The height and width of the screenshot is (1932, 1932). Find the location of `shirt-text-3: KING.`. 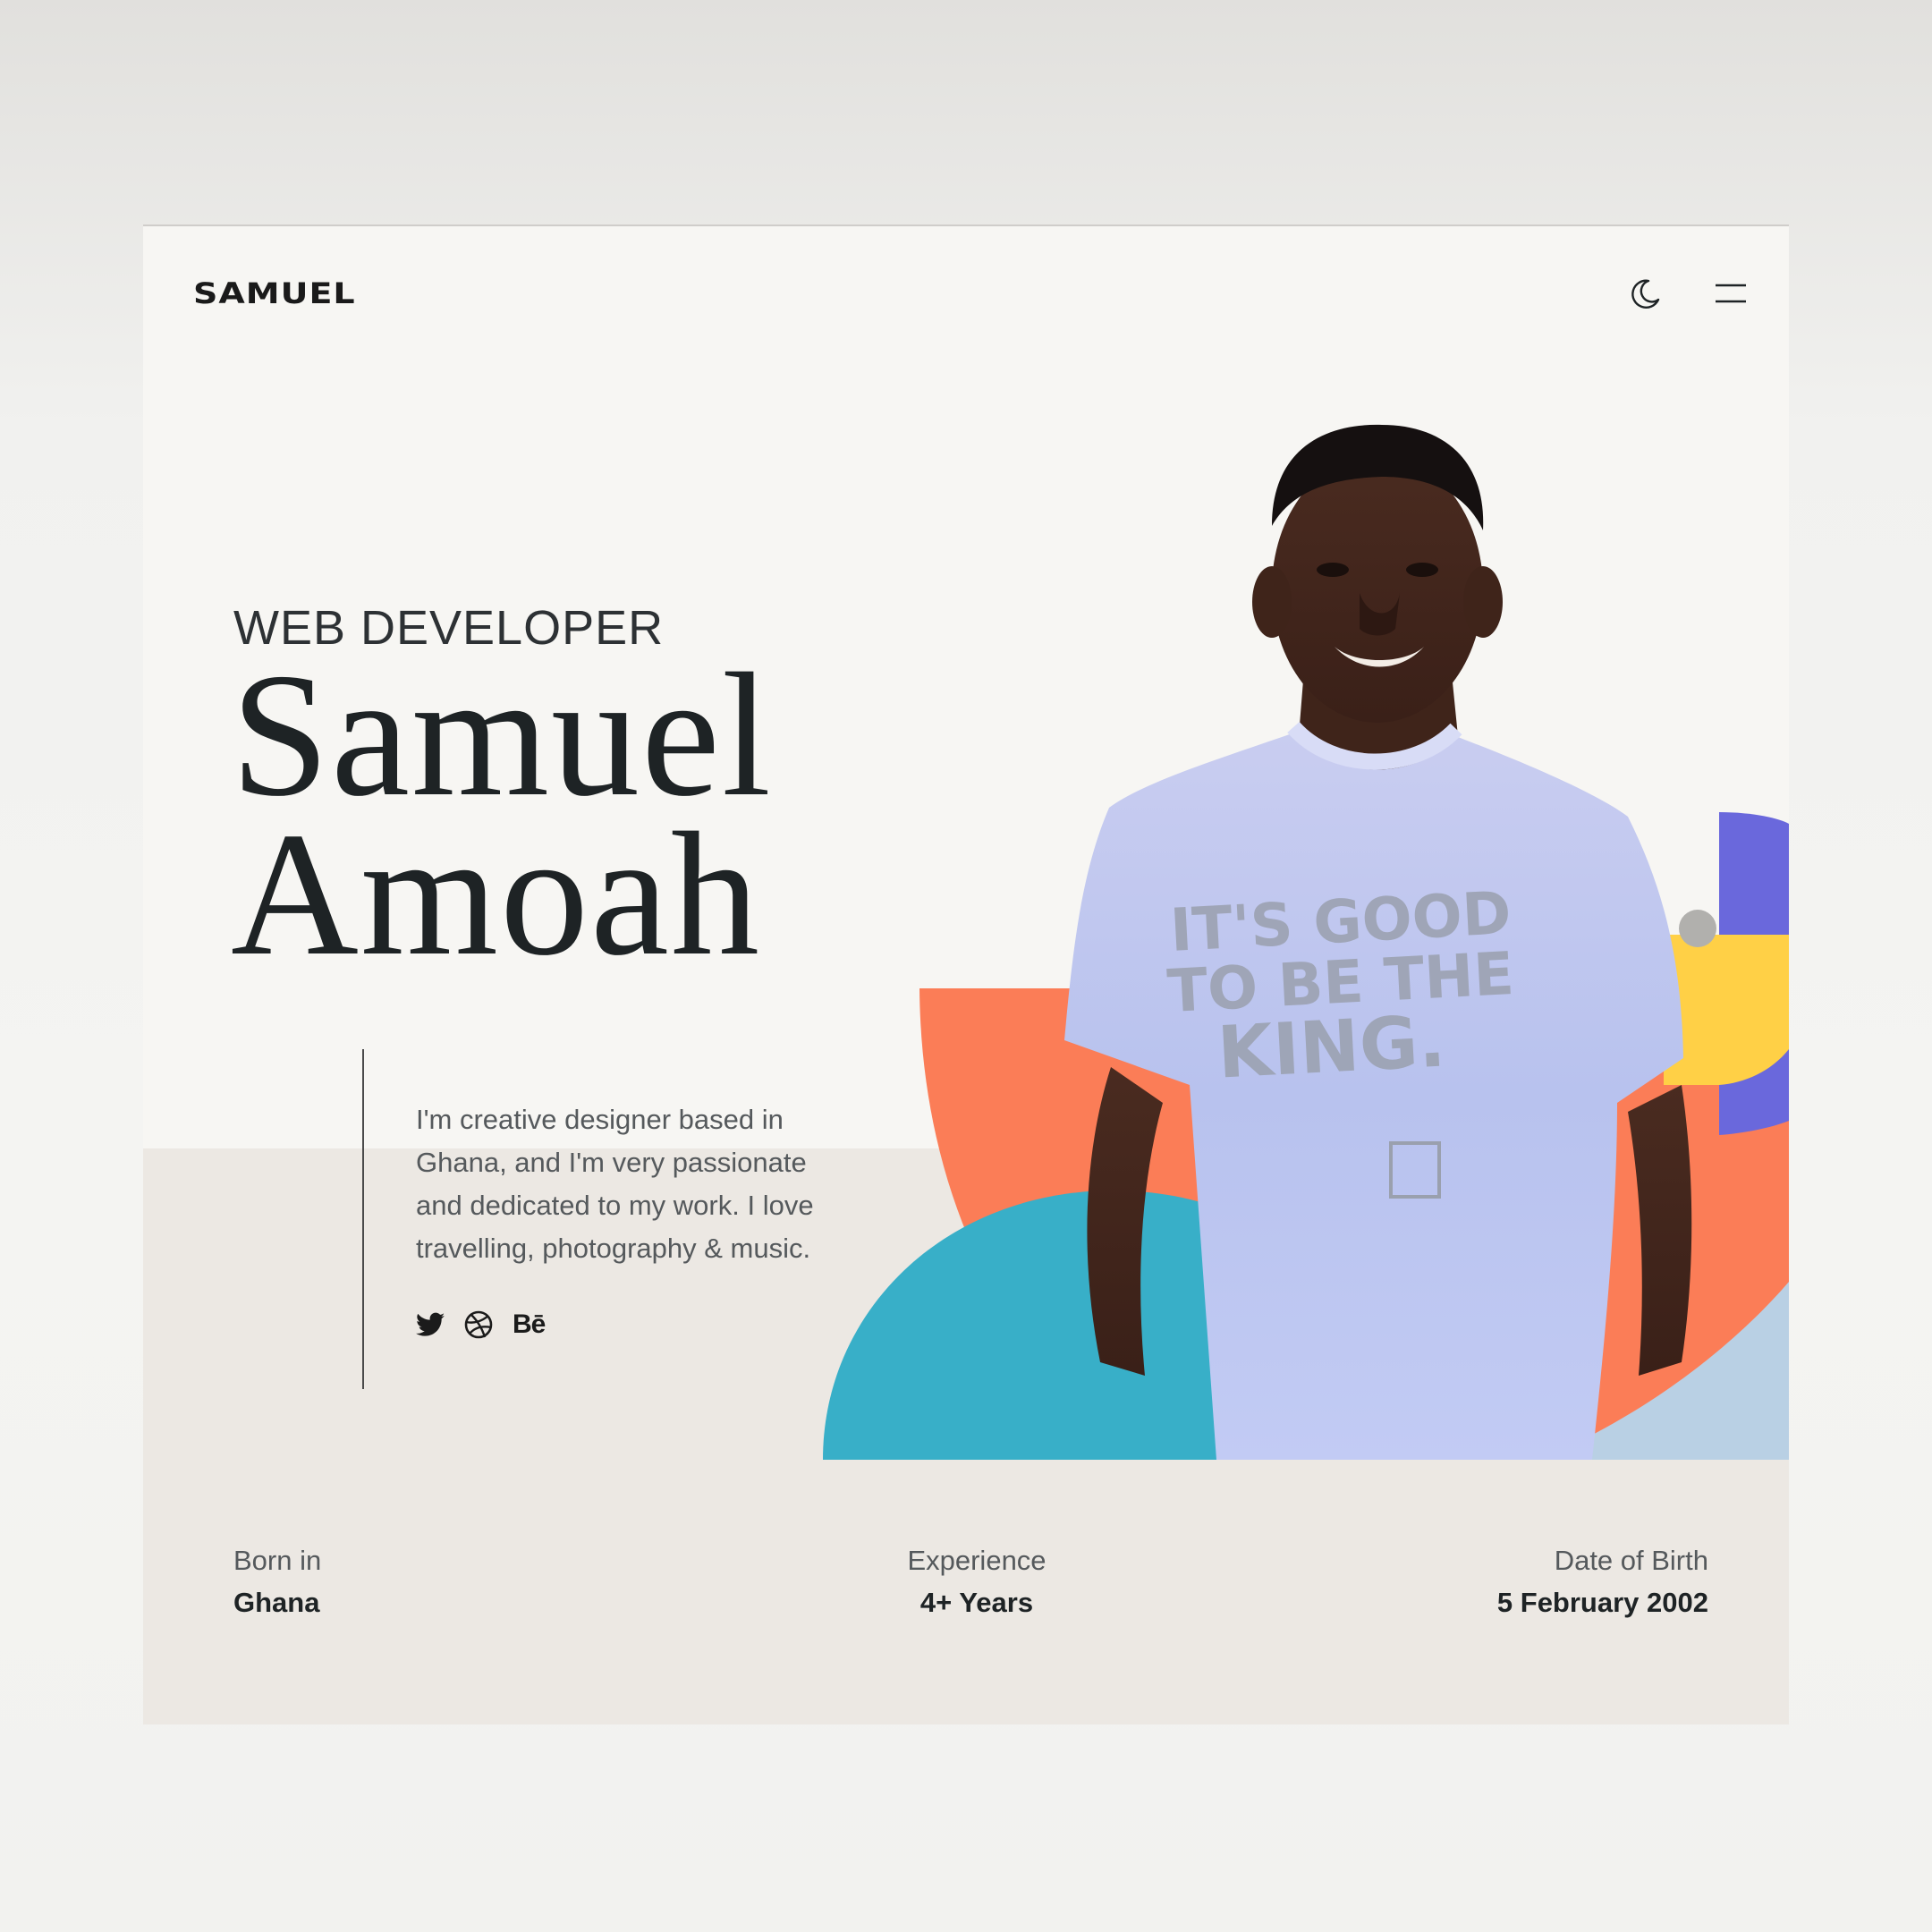

shirt-text-3: KING. is located at coordinates (1331, 1046).